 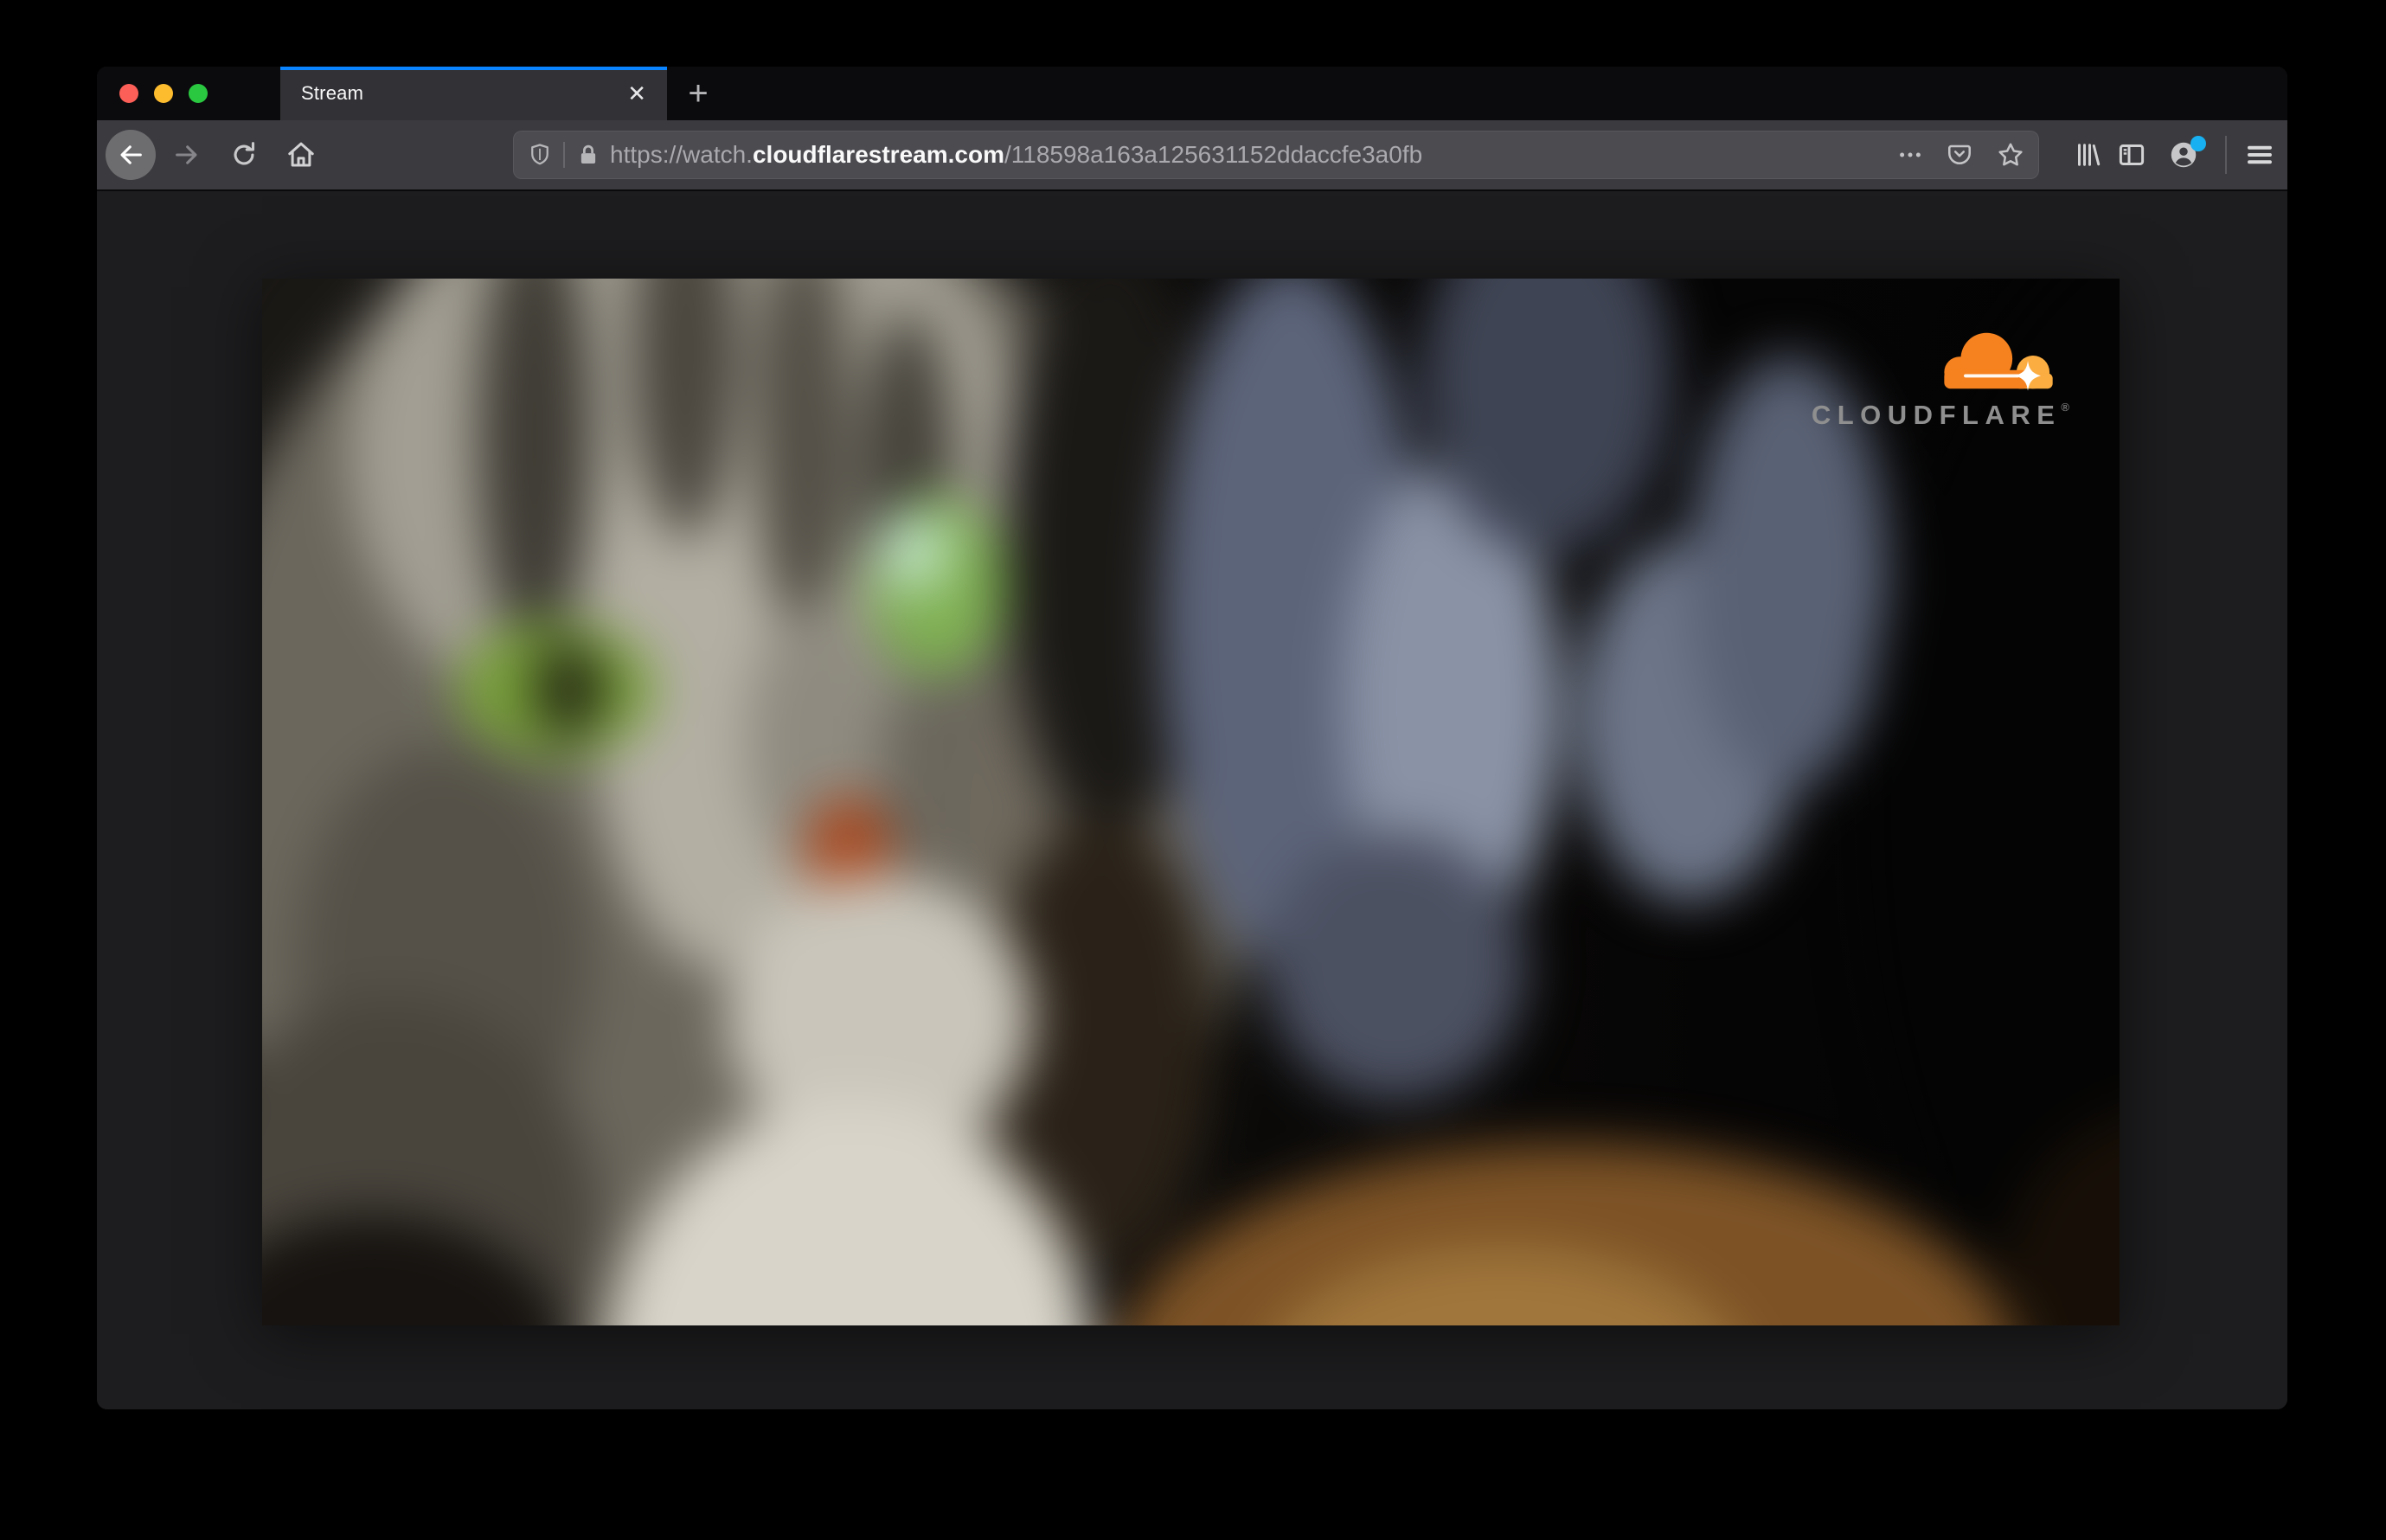 I want to click on new-tab-button: +, so click(x=698, y=93).